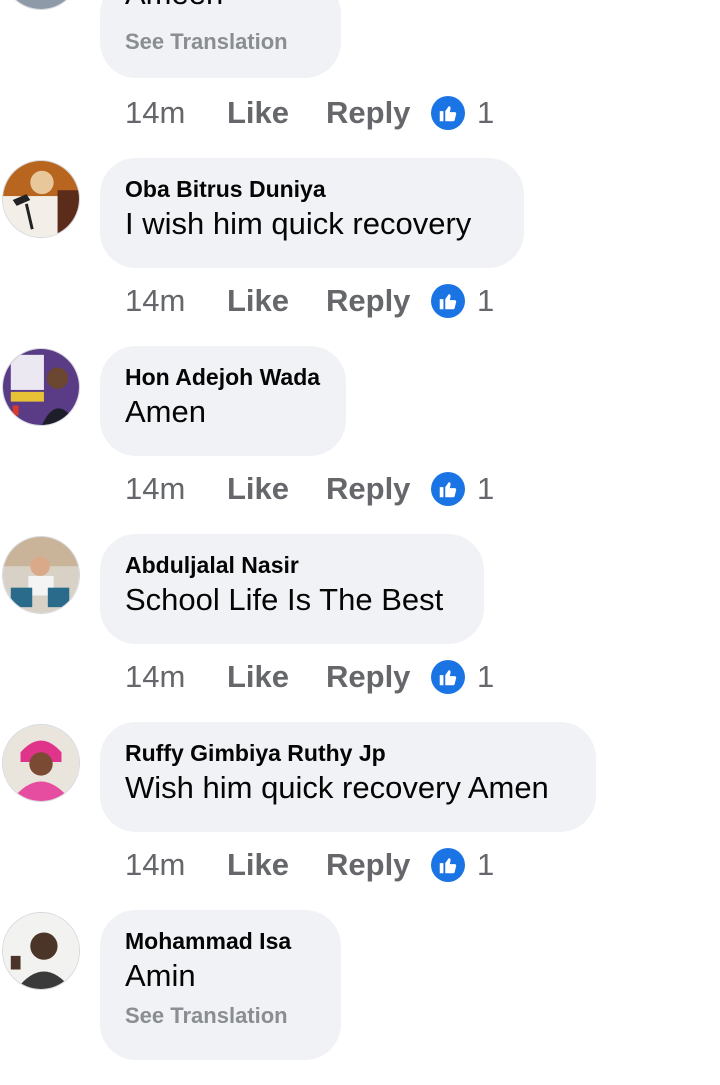  I want to click on comment-text: School Life Is The Best, so click(284, 599).